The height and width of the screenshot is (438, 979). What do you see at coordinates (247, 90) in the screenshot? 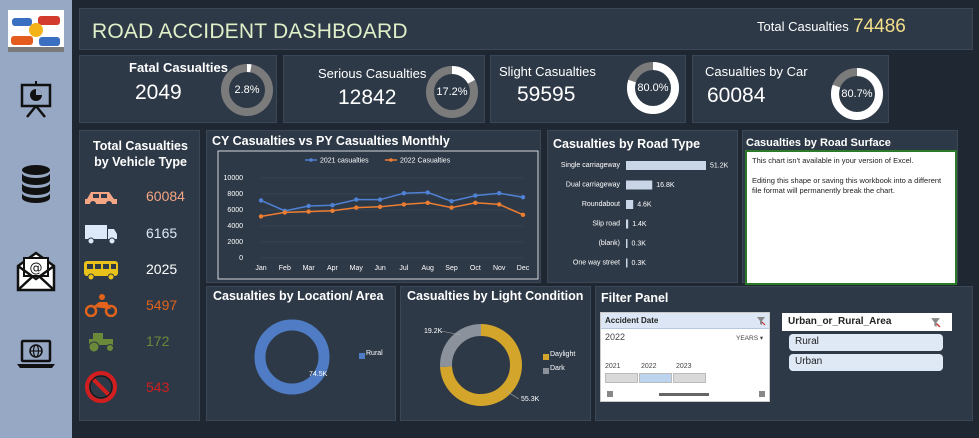
I see `kpi-percent: 2.8%` at bounding box center [247, 90].